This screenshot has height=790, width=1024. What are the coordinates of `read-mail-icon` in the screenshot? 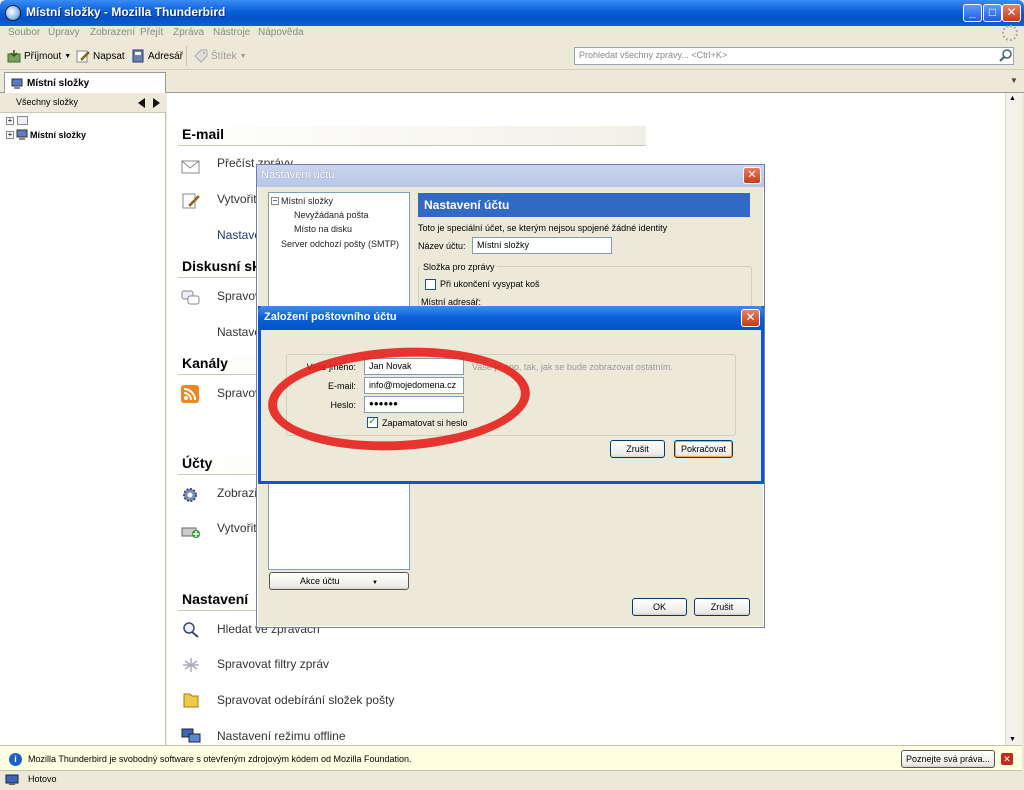 It's located at (190, 167).